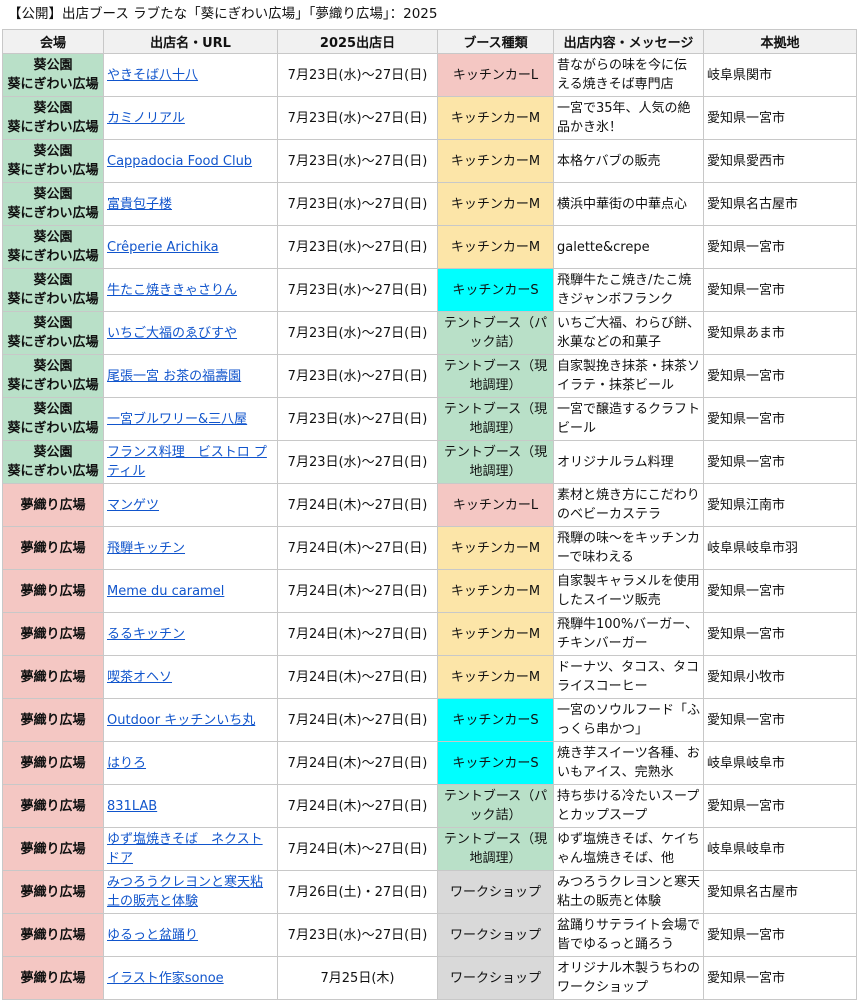  What do you see at coordinates (628, 462) in the screenshot?
I see `message-cell: オリジナルラム料理` at bounding box center [628, 462].